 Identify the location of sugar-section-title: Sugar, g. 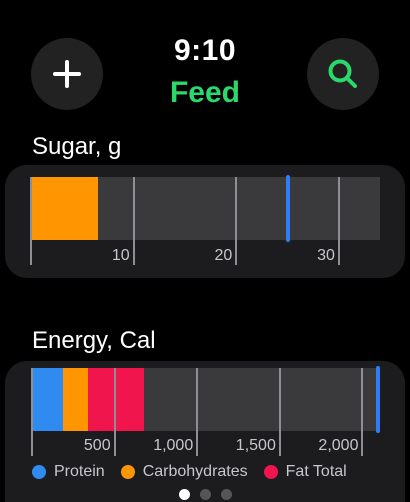
(77, 146).